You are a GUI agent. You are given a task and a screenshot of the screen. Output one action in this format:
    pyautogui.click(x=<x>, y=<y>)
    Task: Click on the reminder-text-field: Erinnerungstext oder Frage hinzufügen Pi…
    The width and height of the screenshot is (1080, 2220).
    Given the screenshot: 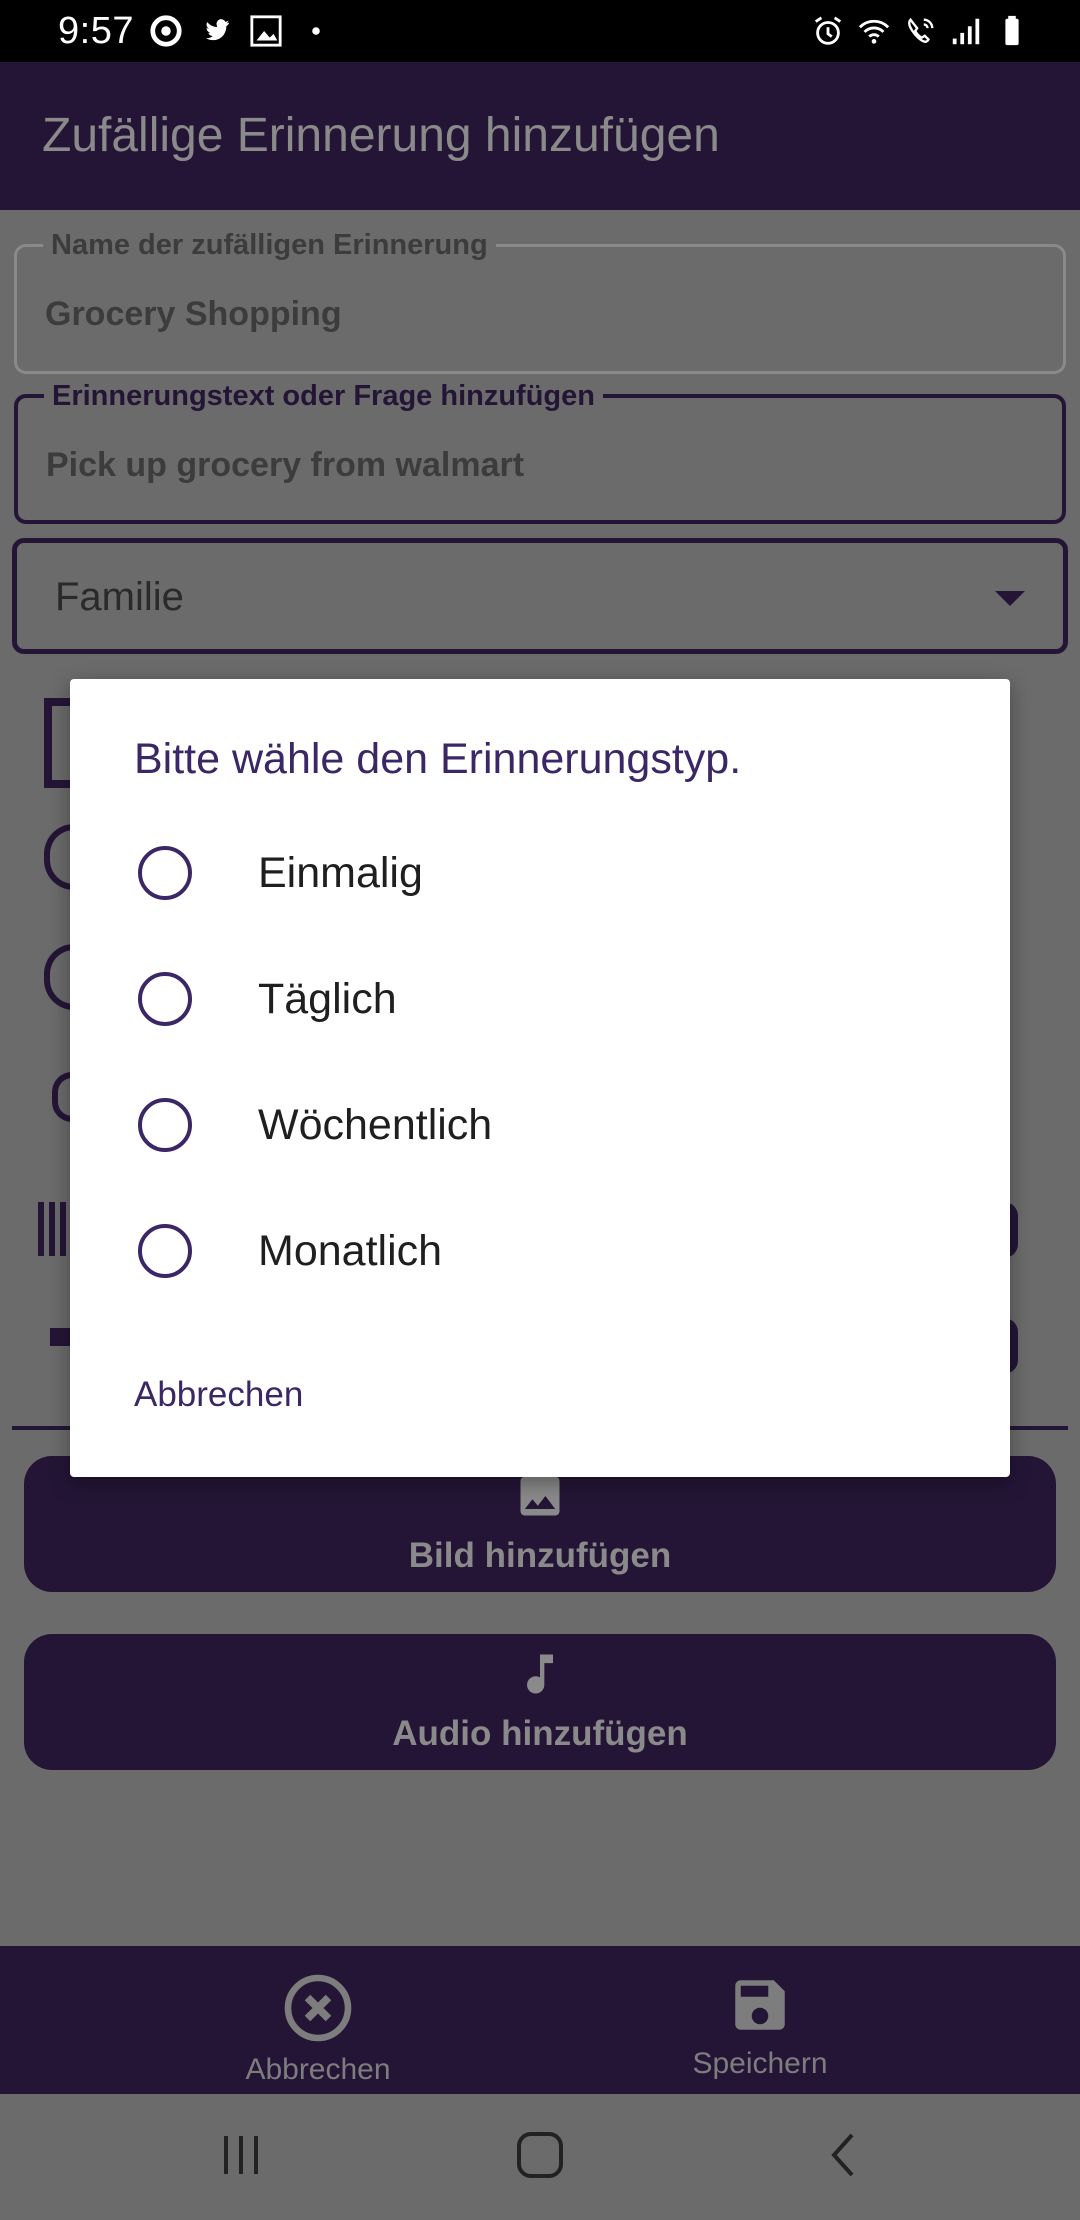 What is the action you would take?
    pyautogui.click(x=540, y=452)
    